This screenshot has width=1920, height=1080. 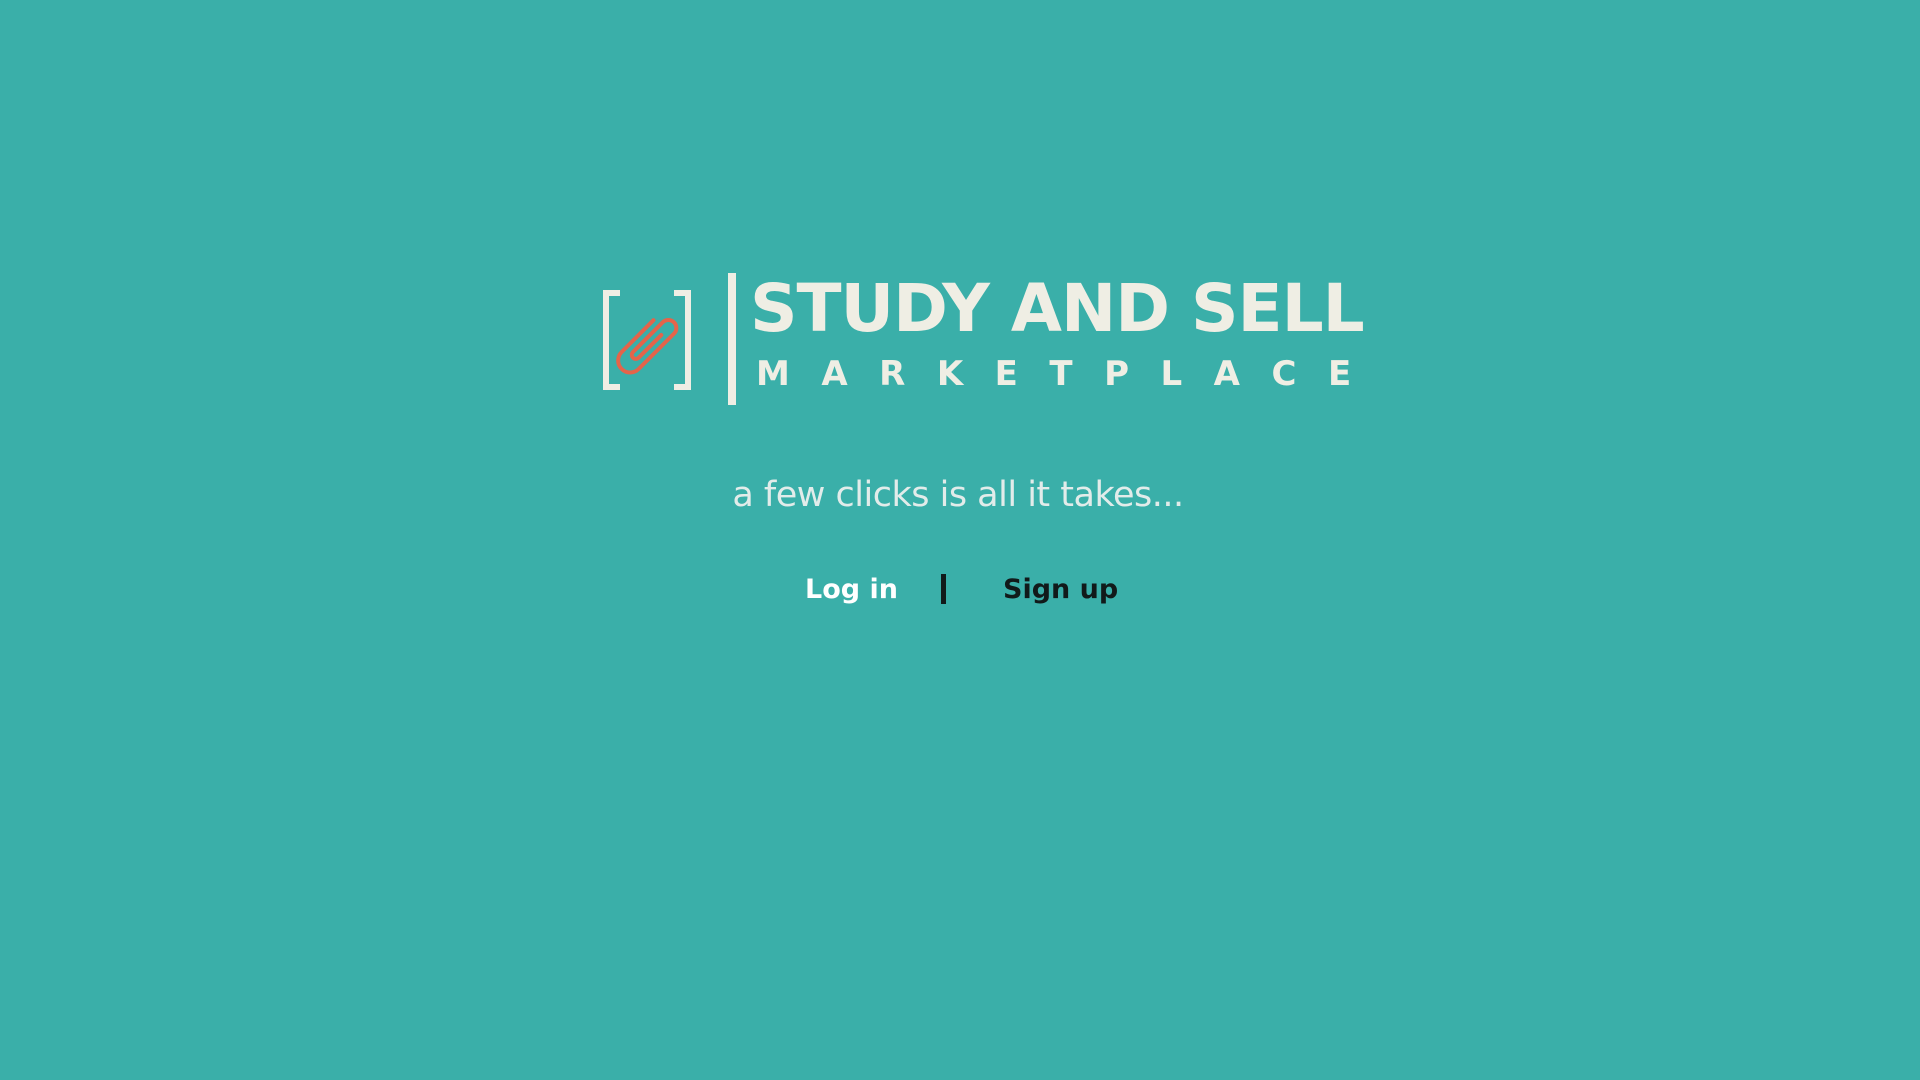 What do you see at coordinates (1060, 590) in the screenshot?
I see `signup-link: Sign up` at bounding box center [1060, 590].